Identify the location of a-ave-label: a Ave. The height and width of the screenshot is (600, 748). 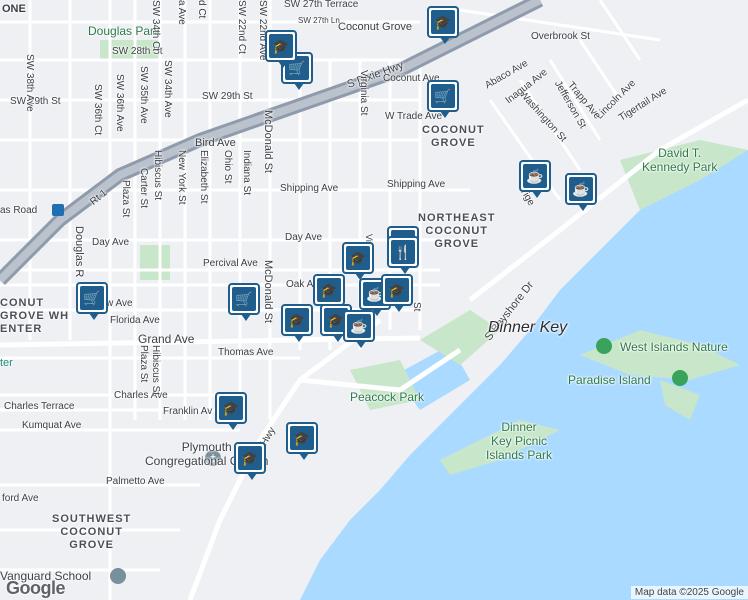
(181, 12).